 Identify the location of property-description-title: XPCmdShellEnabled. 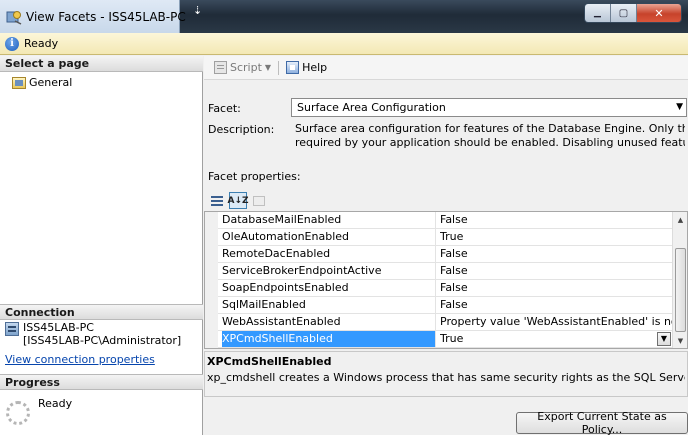
(269, 361).